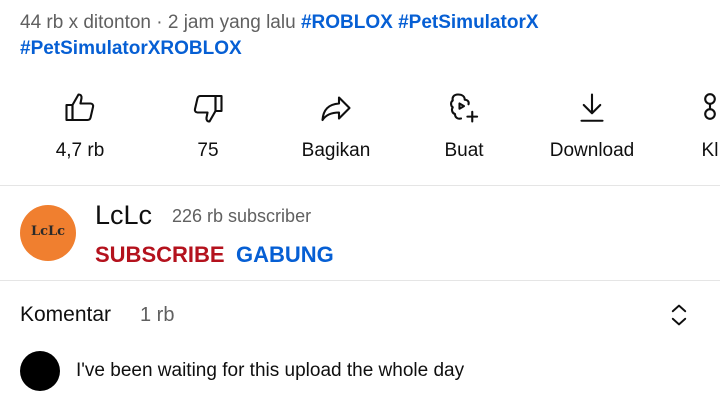 This screenshot has width=720, height=405. I want to click on subscribe-button: SUBSCRIBE, so click(160, 255).